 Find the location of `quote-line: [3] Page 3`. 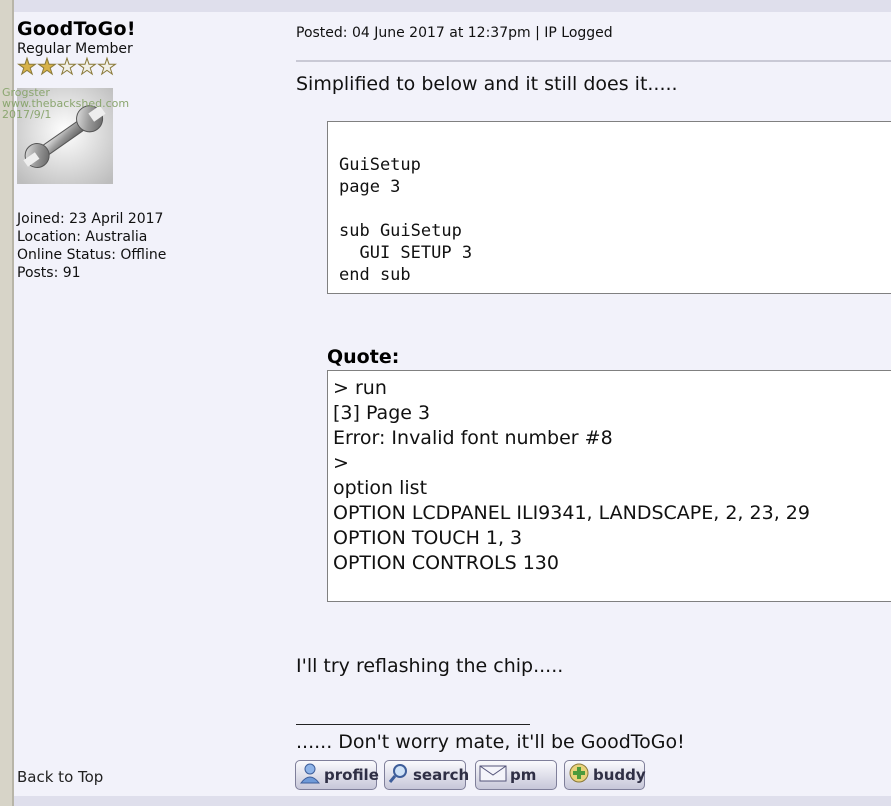

quote-line: [3] Page 3 is located at coordinates (382, 413).